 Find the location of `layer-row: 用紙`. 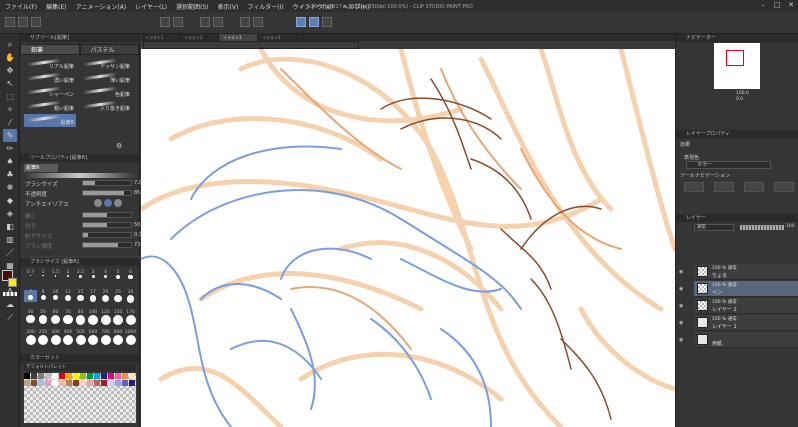

layer-row: 用紙 is located at coordinates (746, 340).